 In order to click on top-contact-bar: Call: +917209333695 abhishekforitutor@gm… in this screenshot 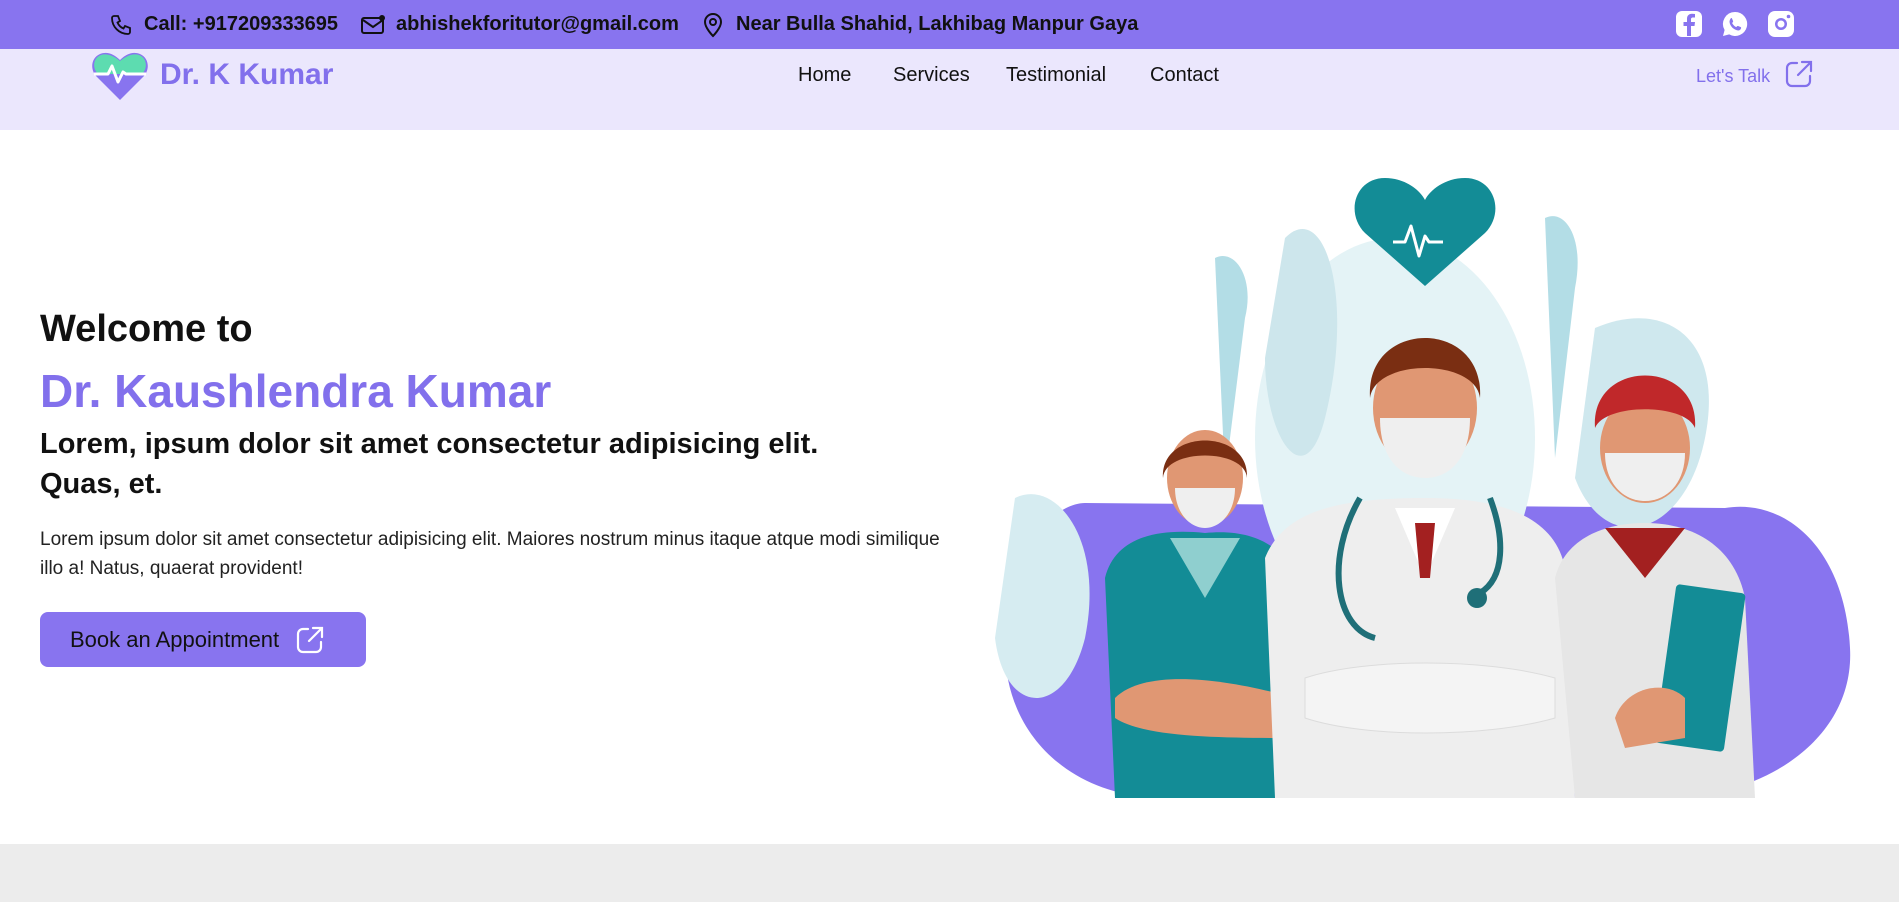, I will do `click(949, 24)`.